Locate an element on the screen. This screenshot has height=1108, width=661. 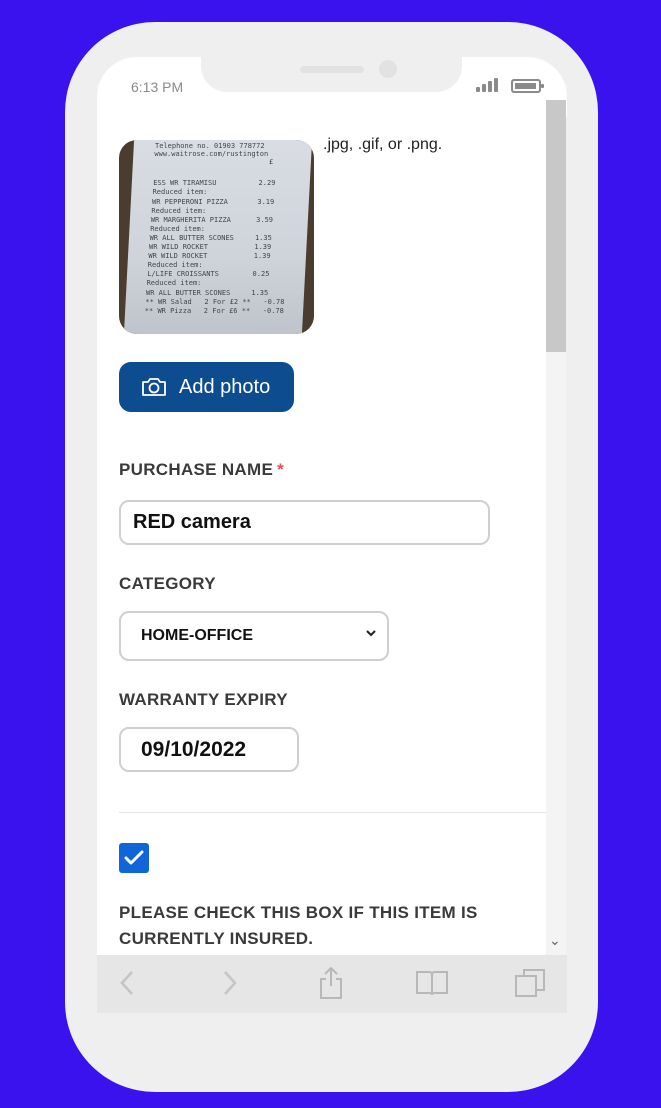
front-camera is located at coordinates (388, 69).